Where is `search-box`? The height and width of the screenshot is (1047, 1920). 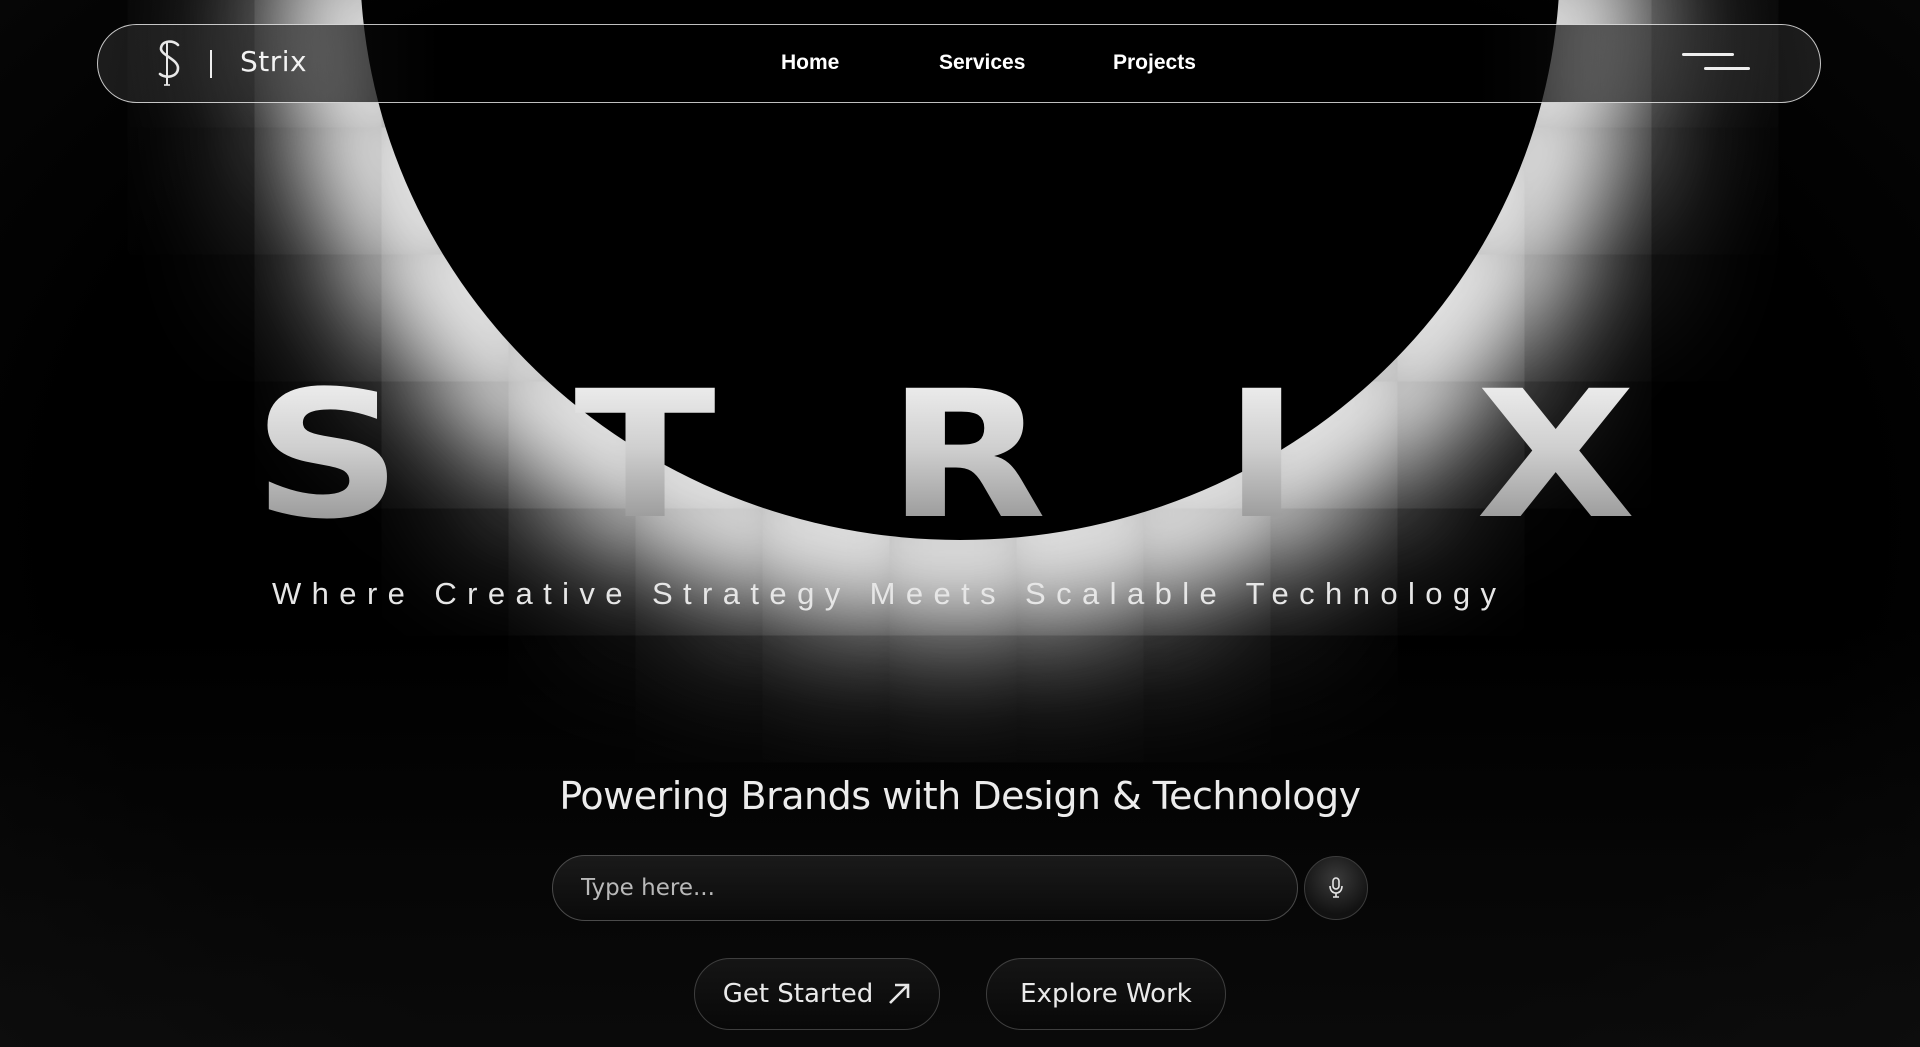
search-box is located at coordinates (925, 888).